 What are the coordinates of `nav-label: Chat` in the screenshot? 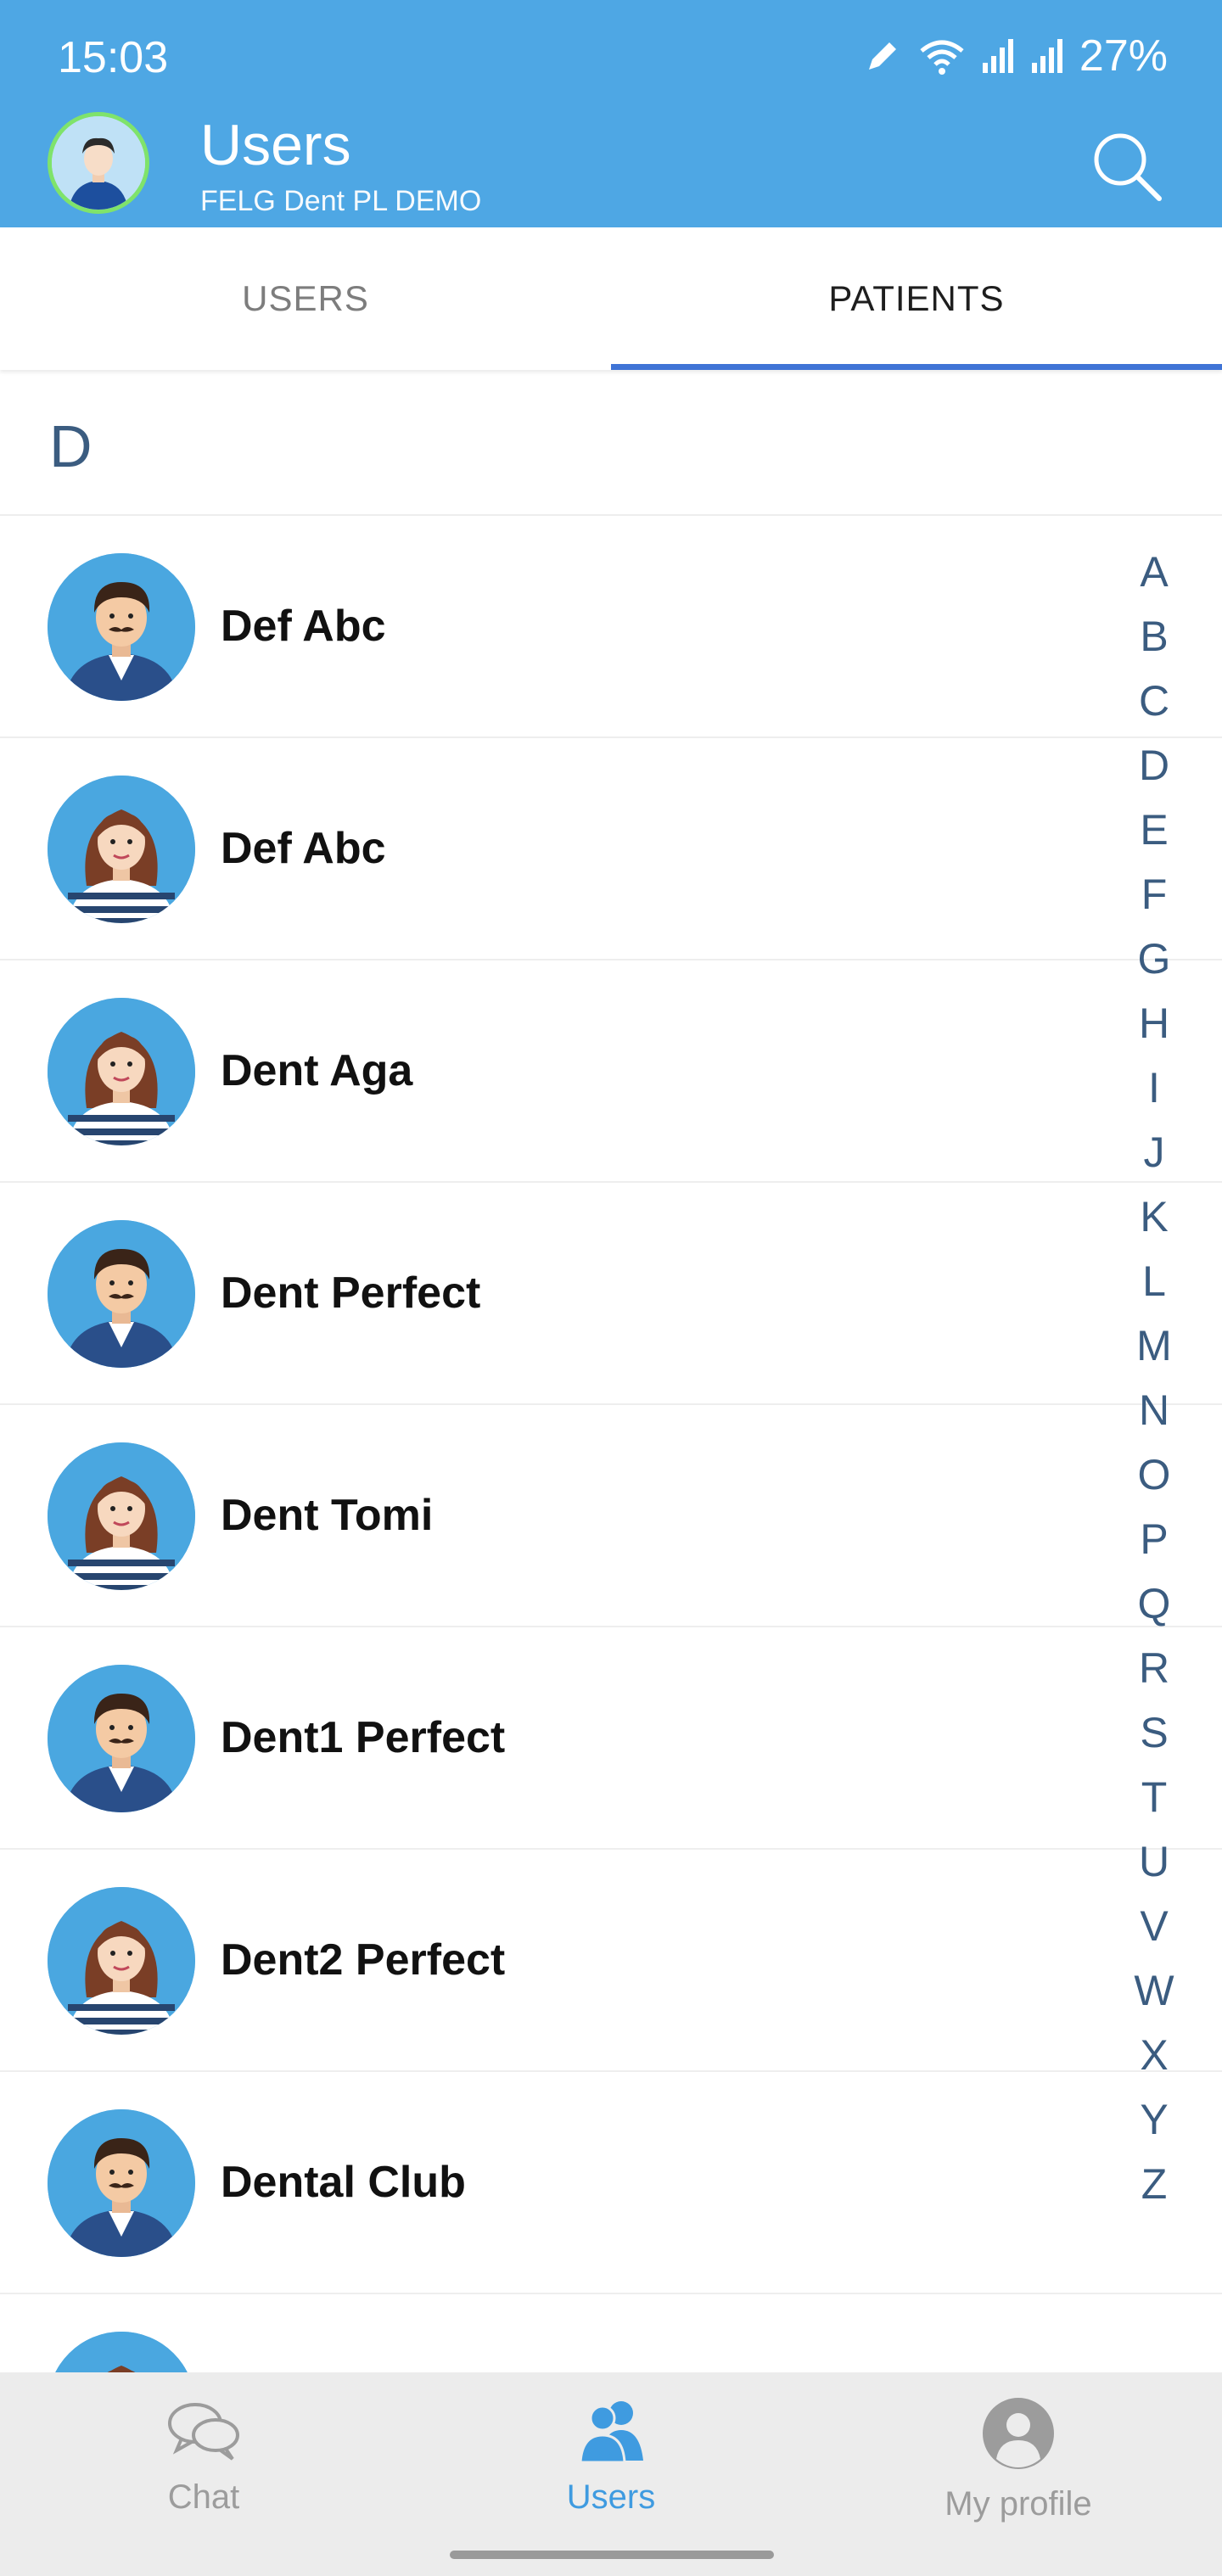 It's located at (203, 2497).